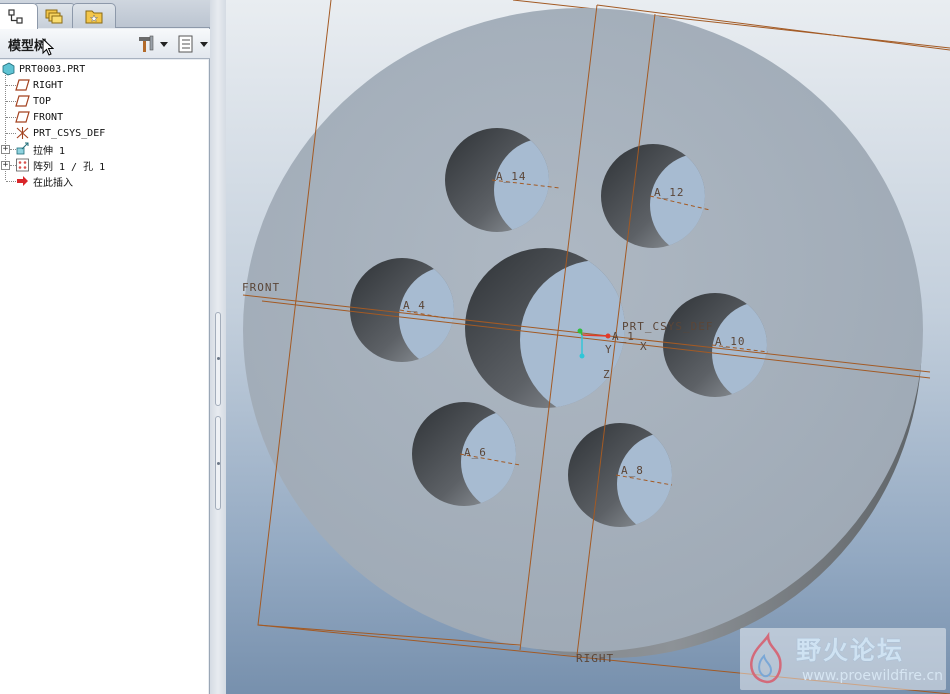  What do you see at coordinates (49, 151) in the screenshot?
I see `tree-item-label: 拉伸 1` at bounding box center [49, 151].